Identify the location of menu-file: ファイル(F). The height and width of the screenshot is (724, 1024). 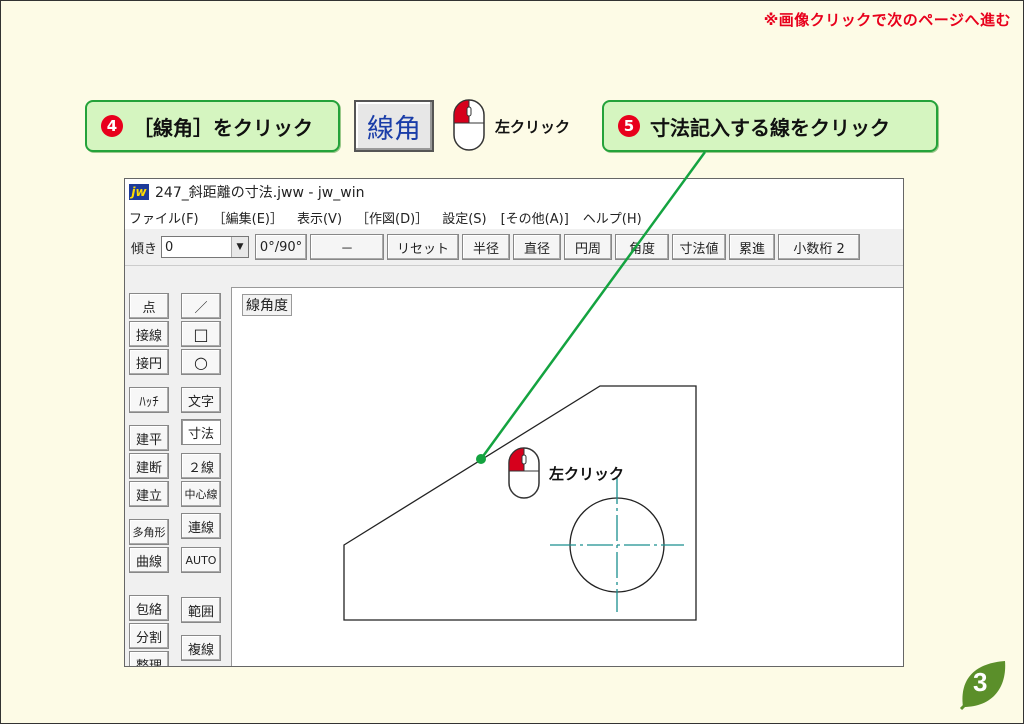
(164, 217).